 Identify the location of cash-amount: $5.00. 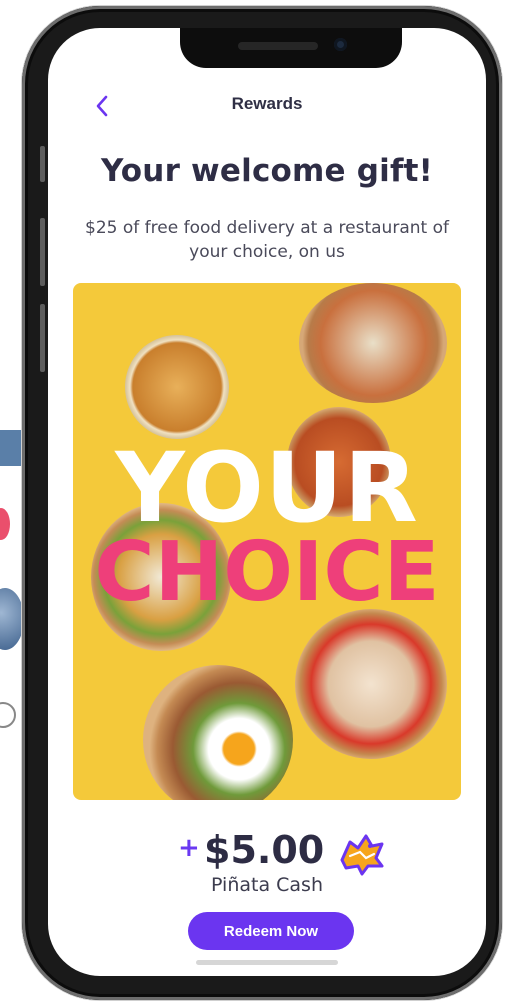
(264, 850).